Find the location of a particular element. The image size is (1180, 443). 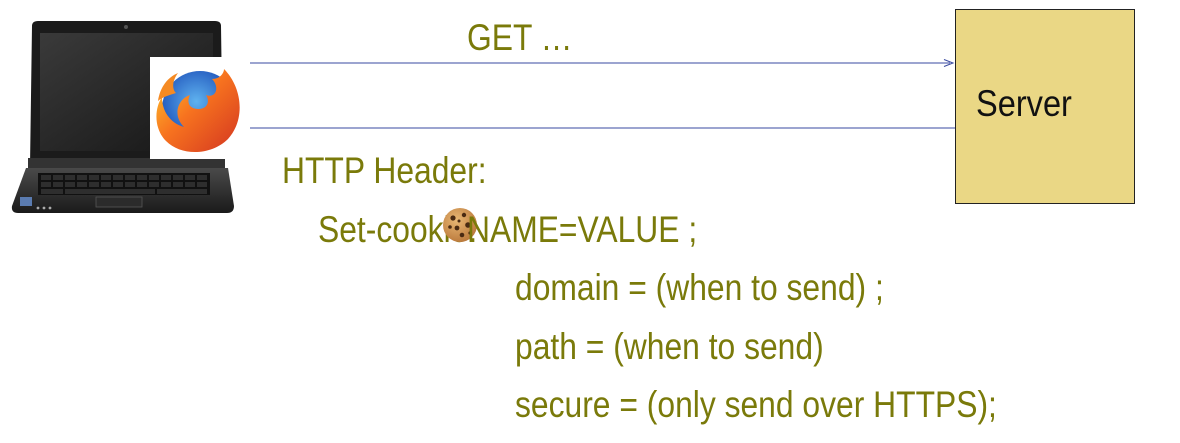

cookie-path-attribute: path = (when to send) is located at coordinates (669, 346).